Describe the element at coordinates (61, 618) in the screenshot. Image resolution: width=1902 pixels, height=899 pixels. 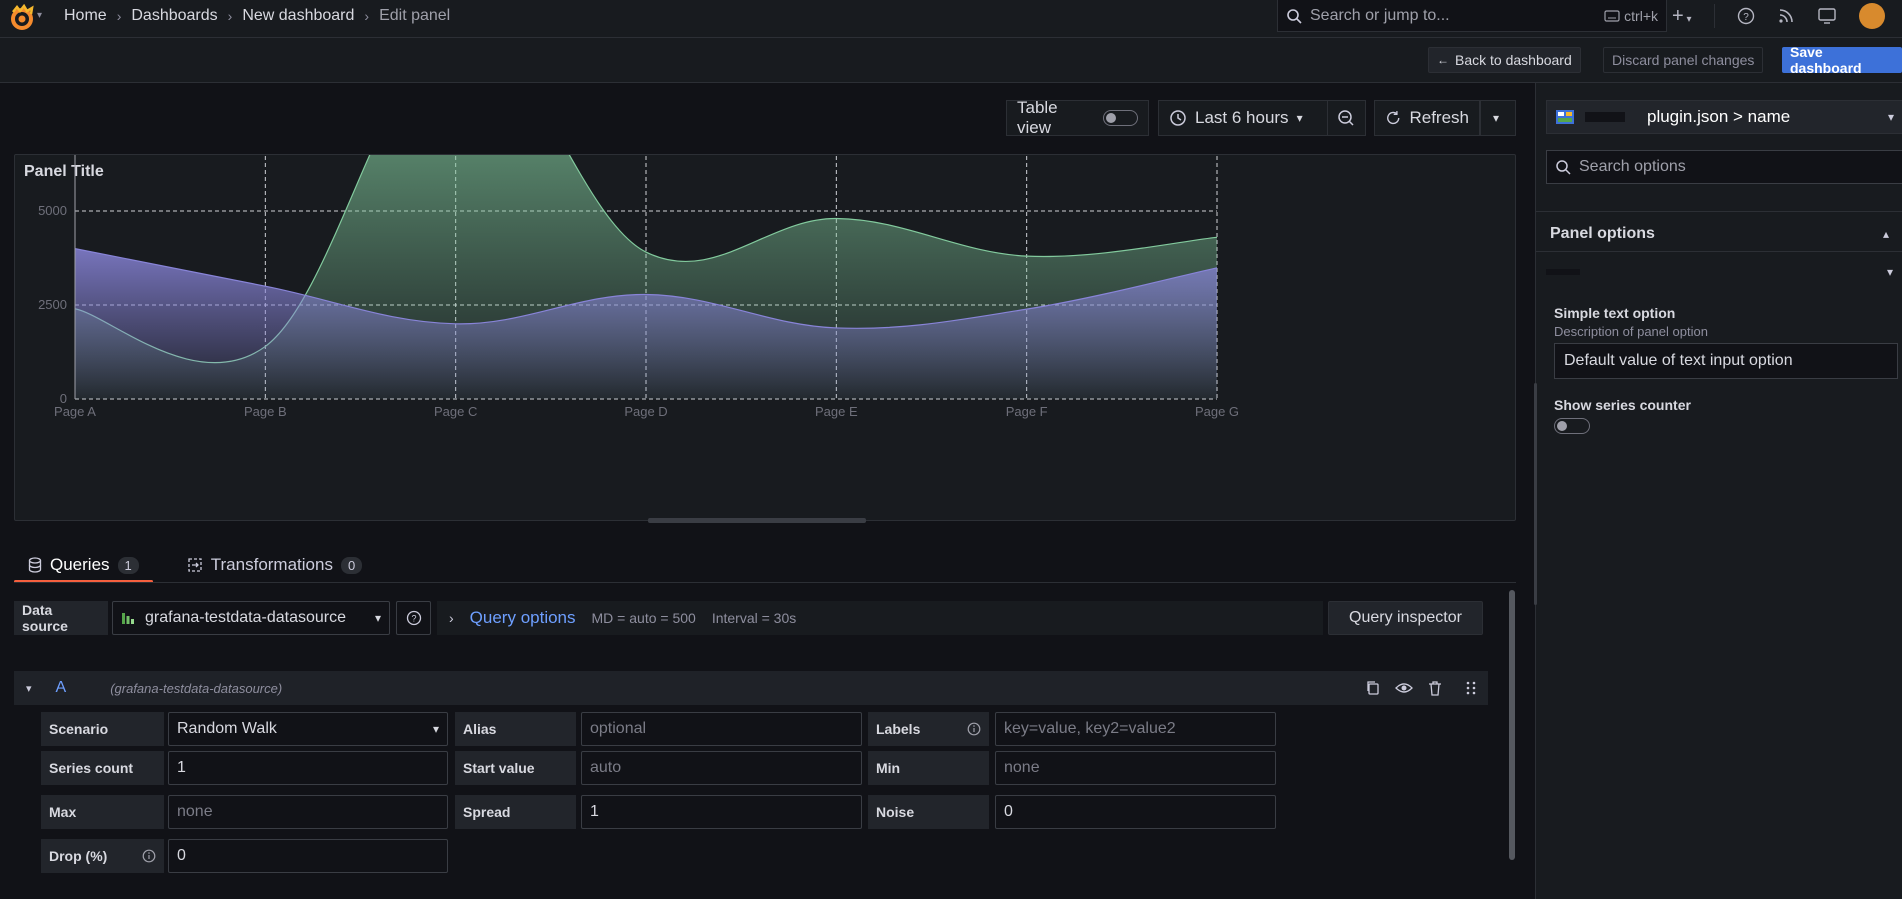
I see `datasource-label: Data source` at that location.